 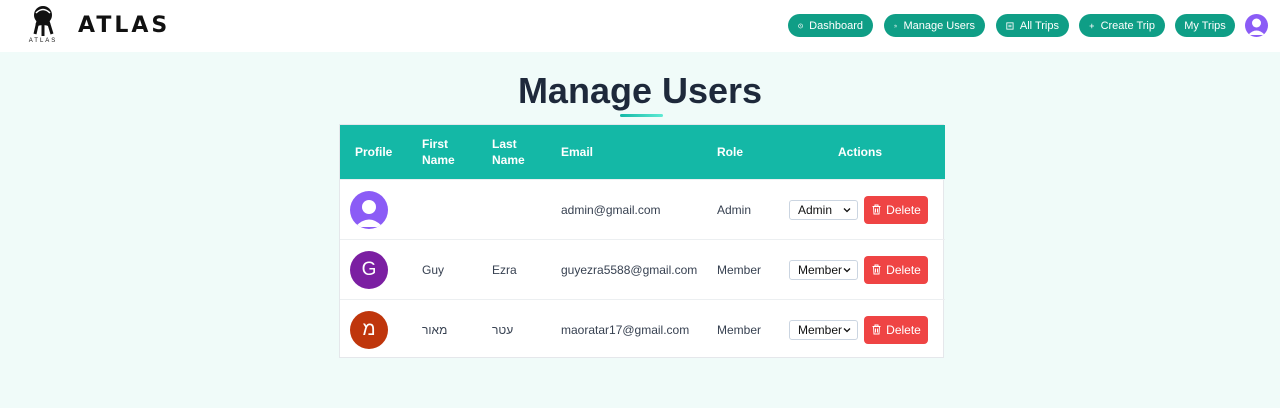 I want to click on user-avatar, so click(x=1256, y=25).